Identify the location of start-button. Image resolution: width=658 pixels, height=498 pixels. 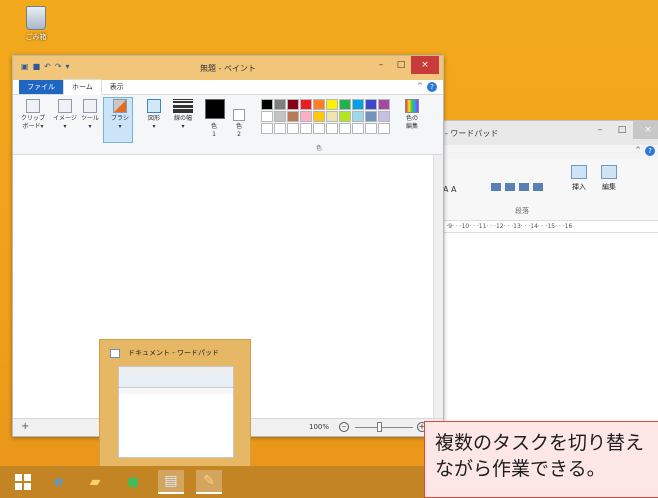
(23, 482).